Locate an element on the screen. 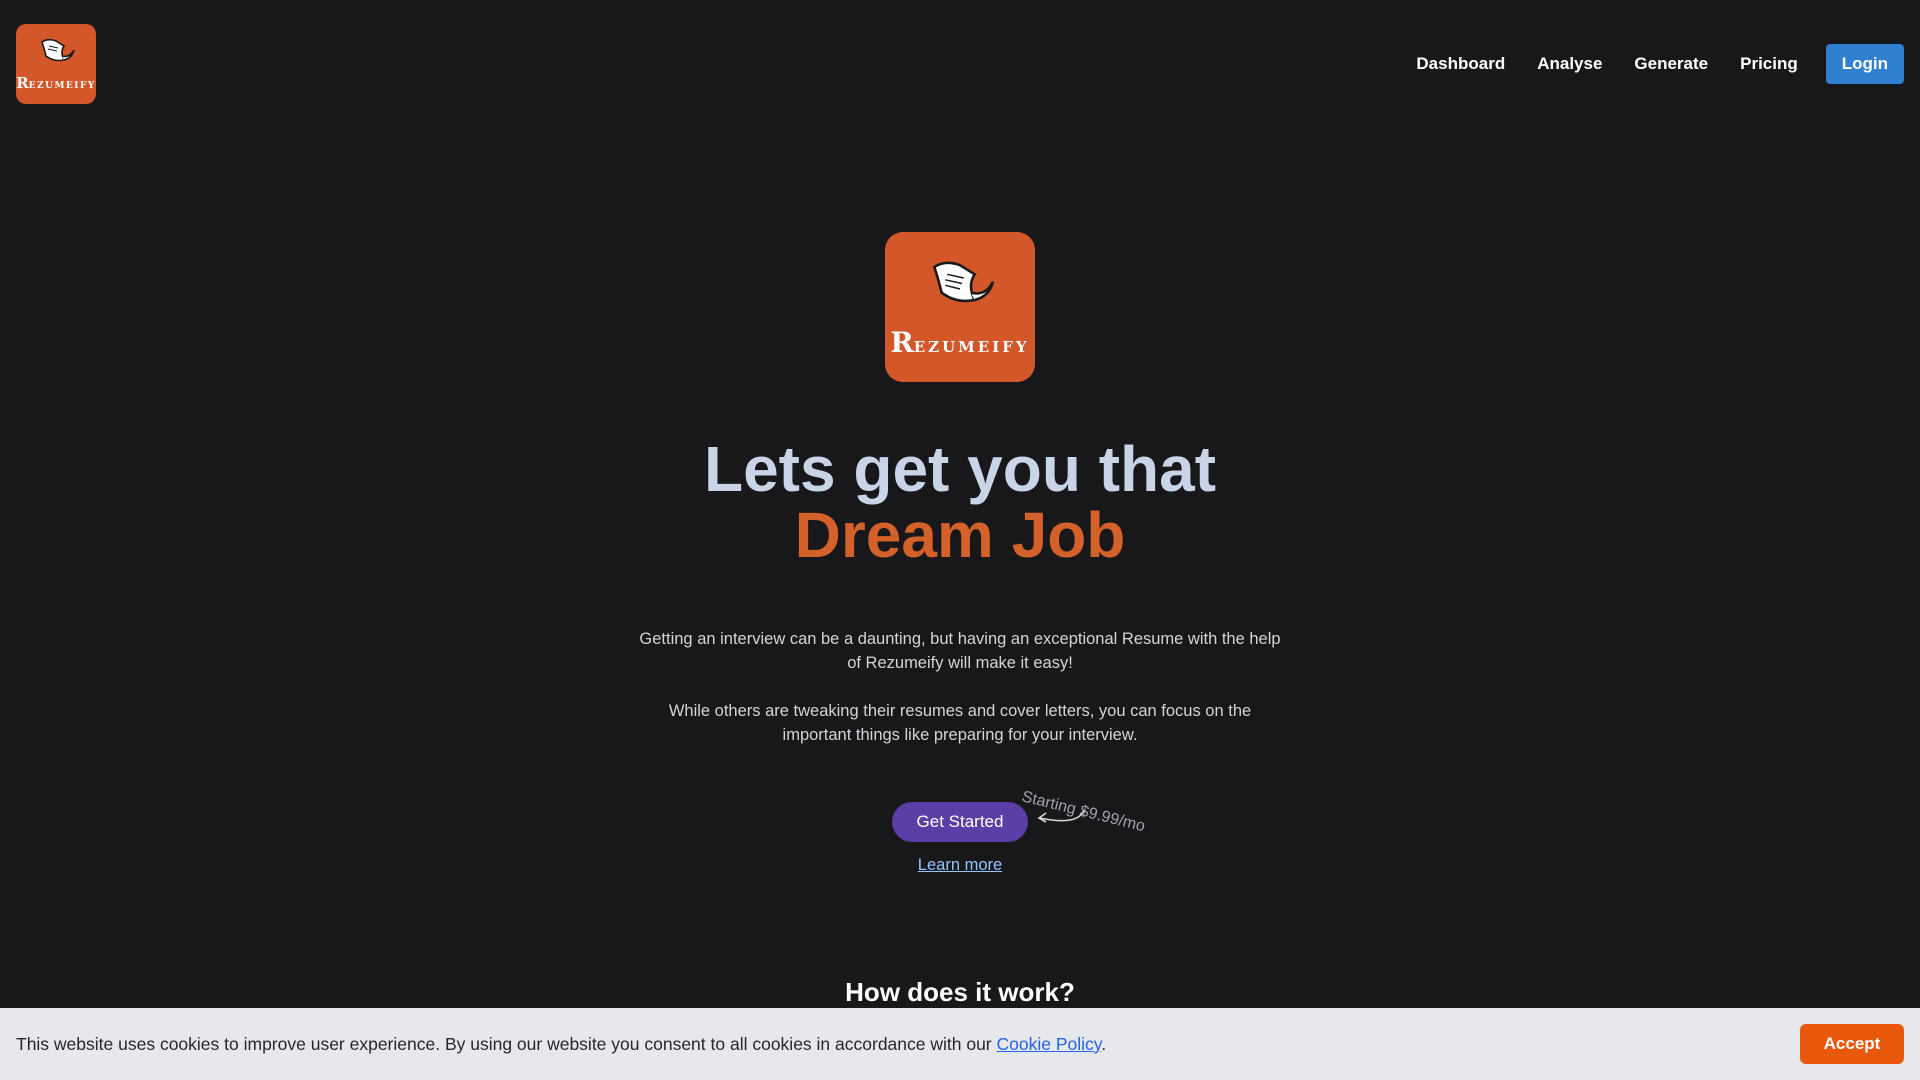 The height and width of the screenshot is (1080, 1920). hero-headline: Lets get you that Dream Job is located at coordinates (960, 502).